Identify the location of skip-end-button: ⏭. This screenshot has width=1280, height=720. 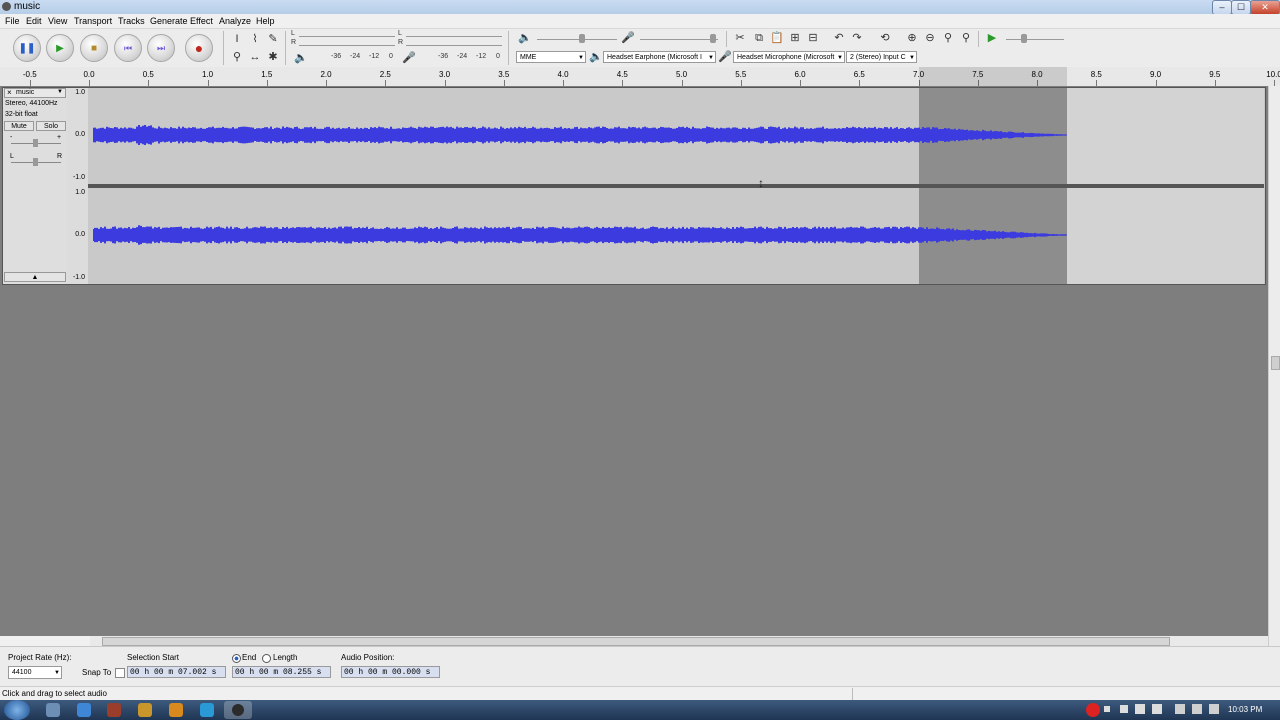
(161, 48).